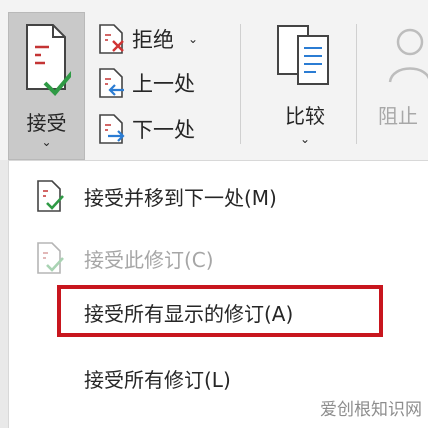 The width and height of the screenshot is (428, 428). I want to click on accept-label: 接受, so click(46, 123).